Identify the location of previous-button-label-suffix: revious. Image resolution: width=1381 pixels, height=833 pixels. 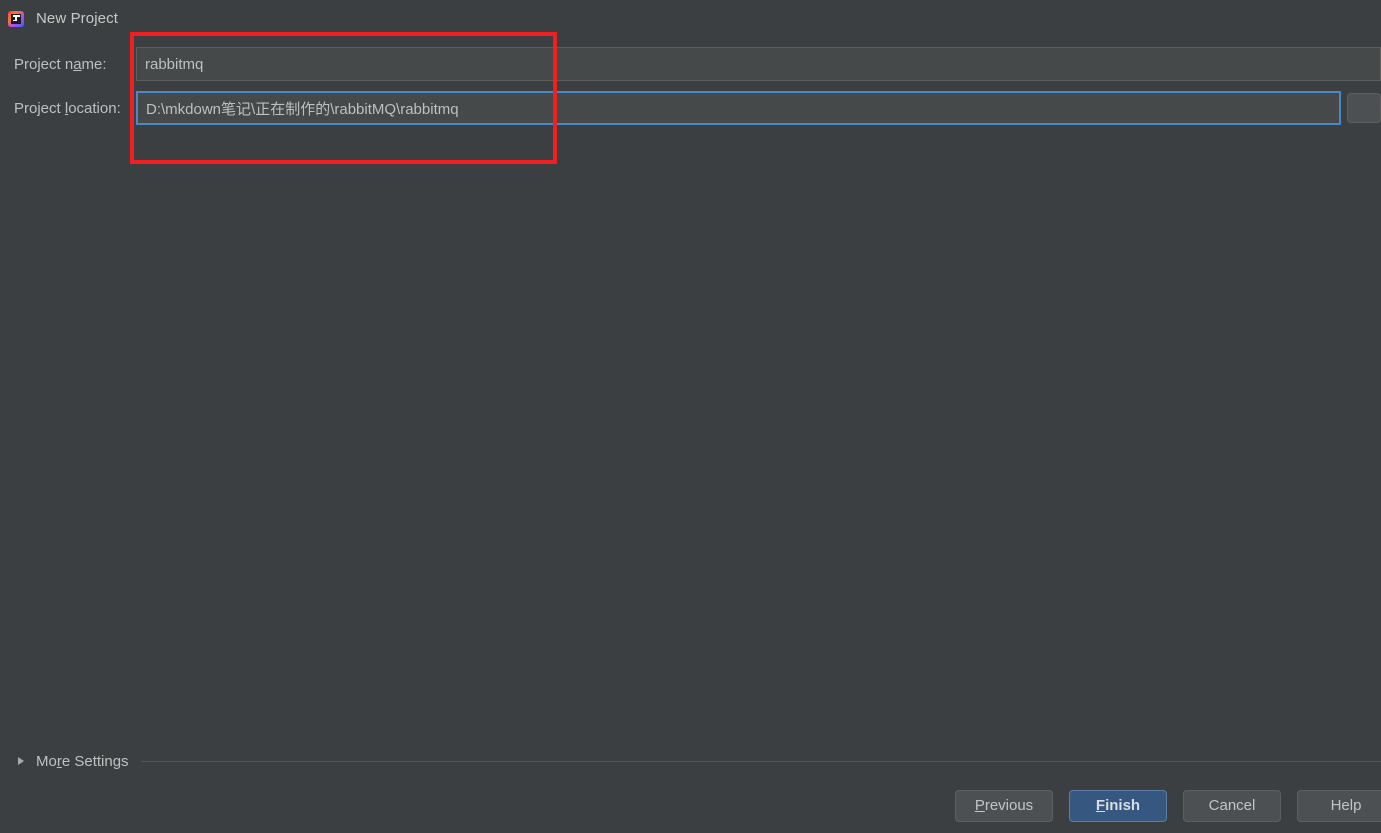
(1009, 805).